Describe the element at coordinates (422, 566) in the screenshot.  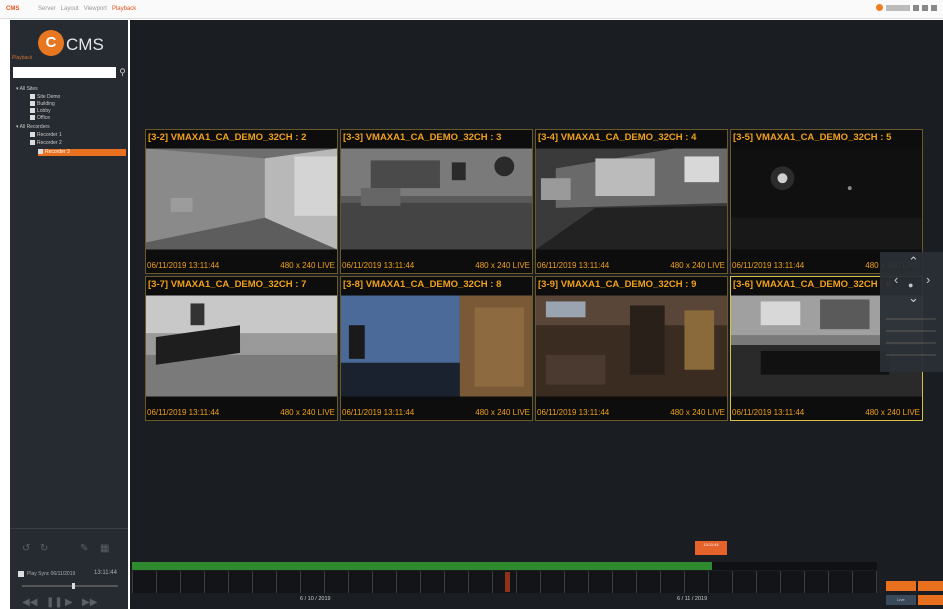
I see `timeline-recording-bar` at that location.